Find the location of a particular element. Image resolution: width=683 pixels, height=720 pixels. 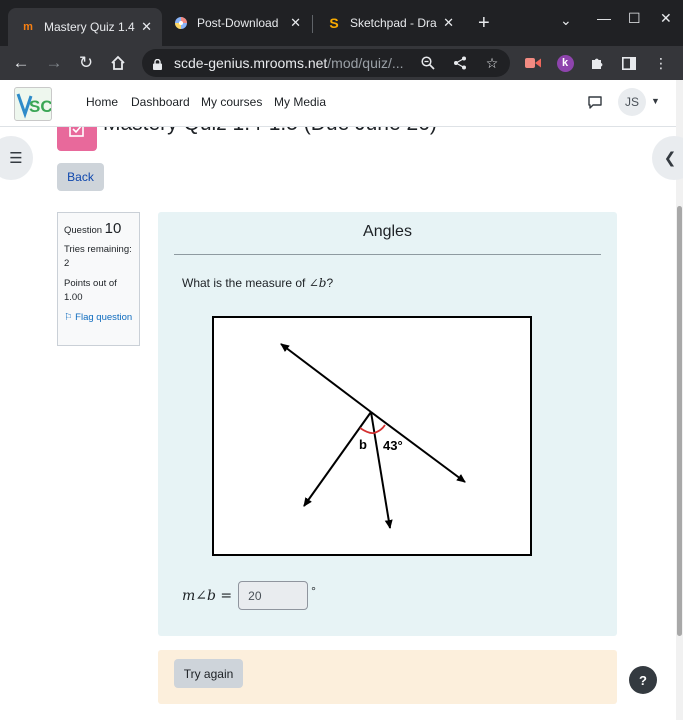

home-icon is located at coordinates (118, 63).